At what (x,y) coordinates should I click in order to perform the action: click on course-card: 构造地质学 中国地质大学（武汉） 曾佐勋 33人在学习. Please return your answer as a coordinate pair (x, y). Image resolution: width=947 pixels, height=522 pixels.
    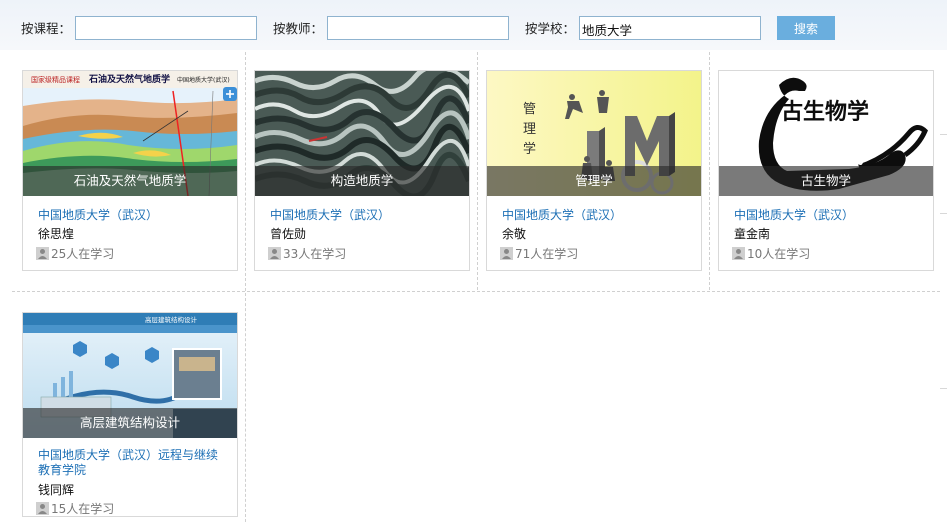
    Looking at the image, I should click on (362, 170).